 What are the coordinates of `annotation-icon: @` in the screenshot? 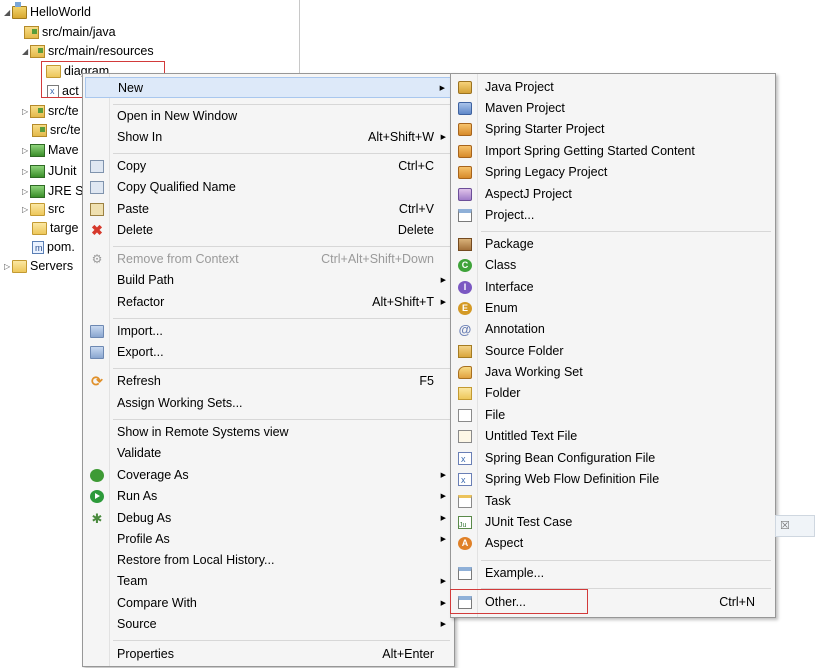 It's located at (465, 329).